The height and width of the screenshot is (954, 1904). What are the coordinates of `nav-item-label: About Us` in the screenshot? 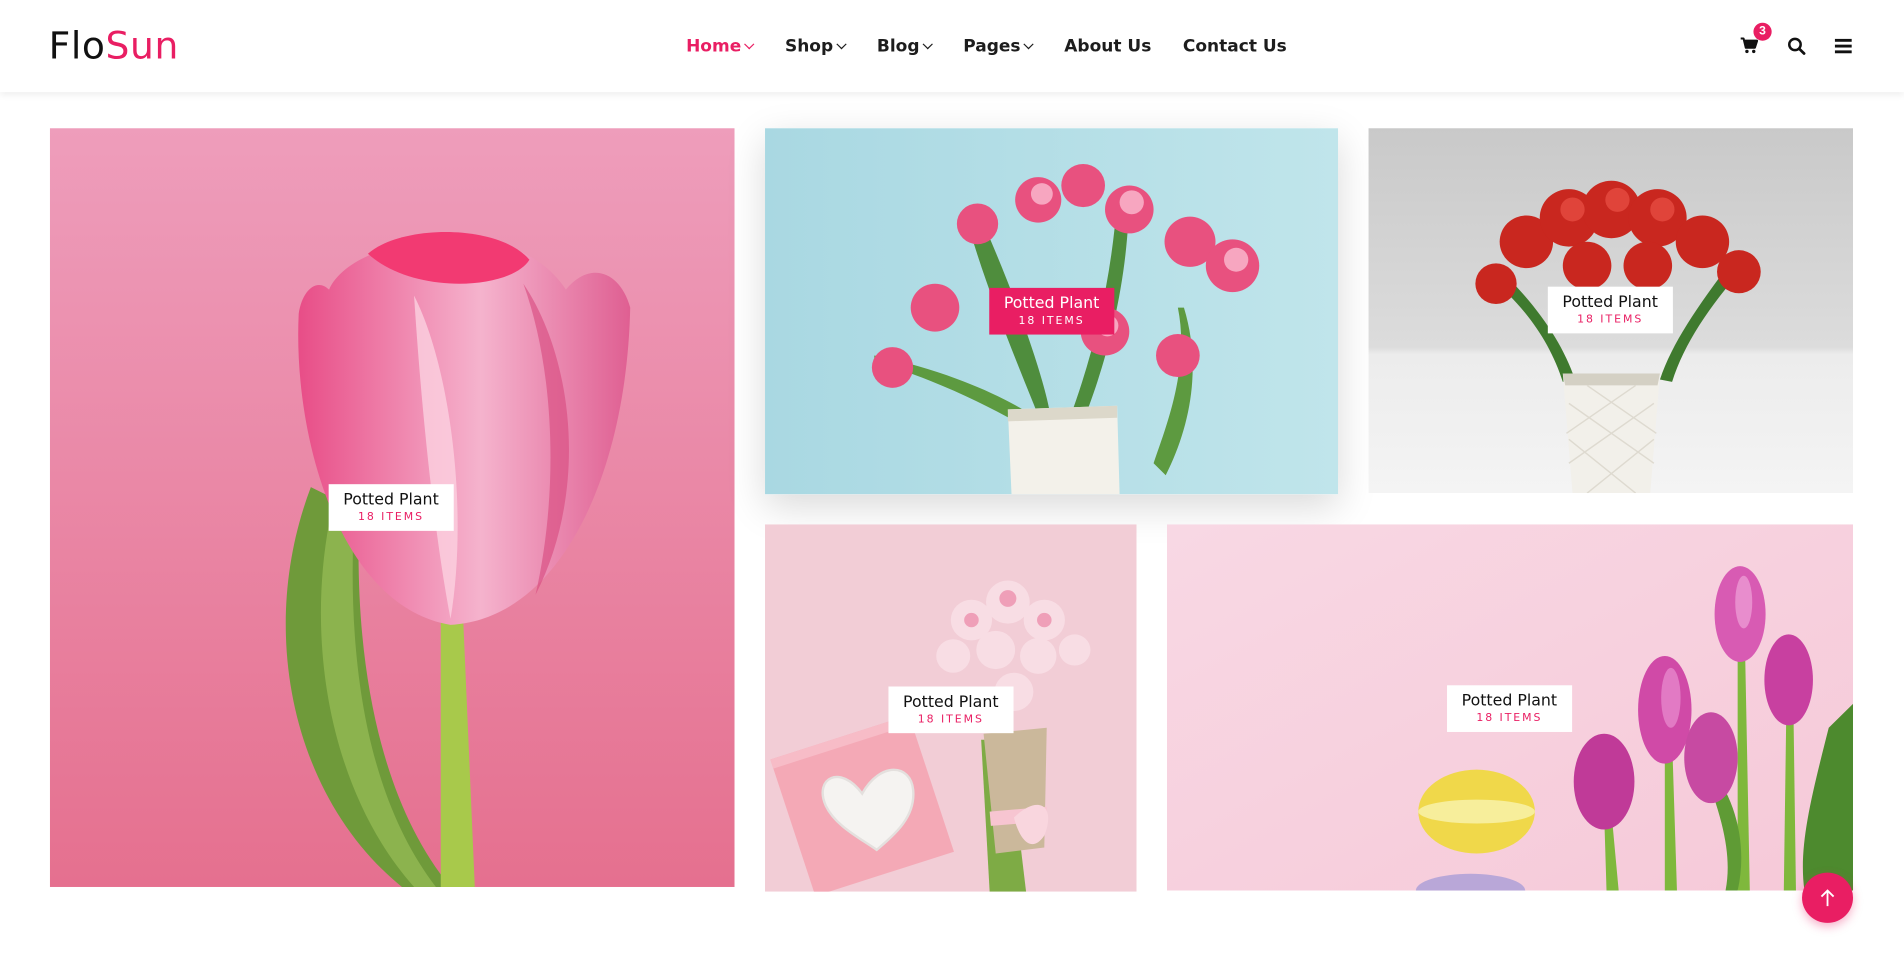 It's located at (1108, 47).